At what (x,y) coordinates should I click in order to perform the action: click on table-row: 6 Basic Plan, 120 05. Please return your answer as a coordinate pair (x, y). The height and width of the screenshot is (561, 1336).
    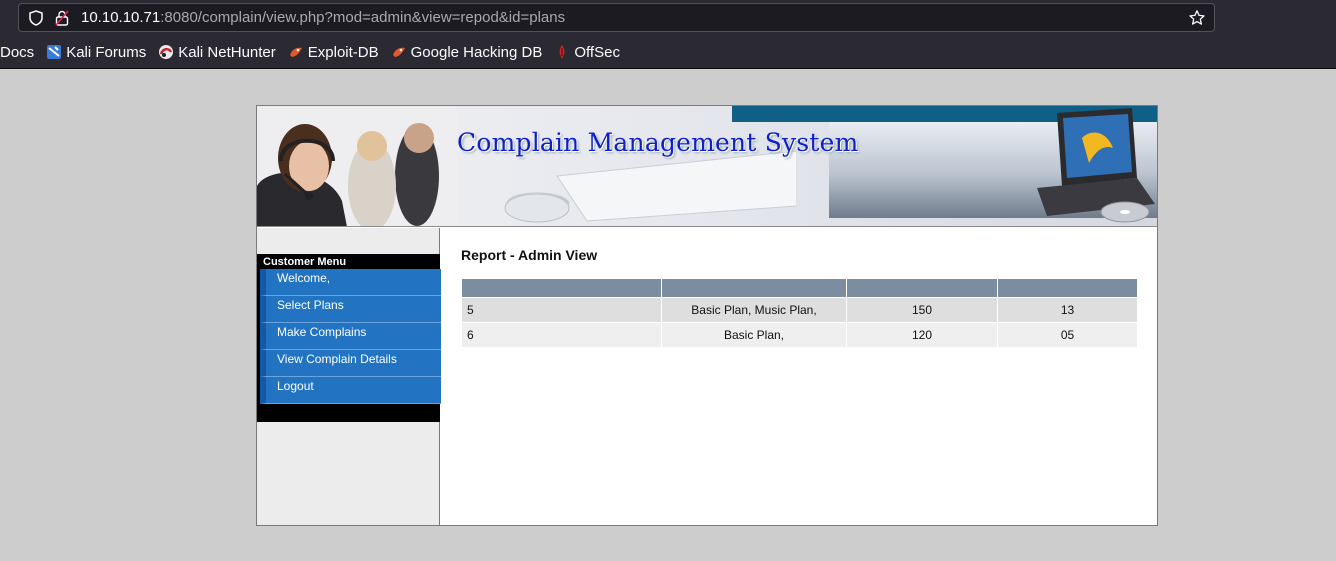
    Looking at the image, I should click on (799, 335).